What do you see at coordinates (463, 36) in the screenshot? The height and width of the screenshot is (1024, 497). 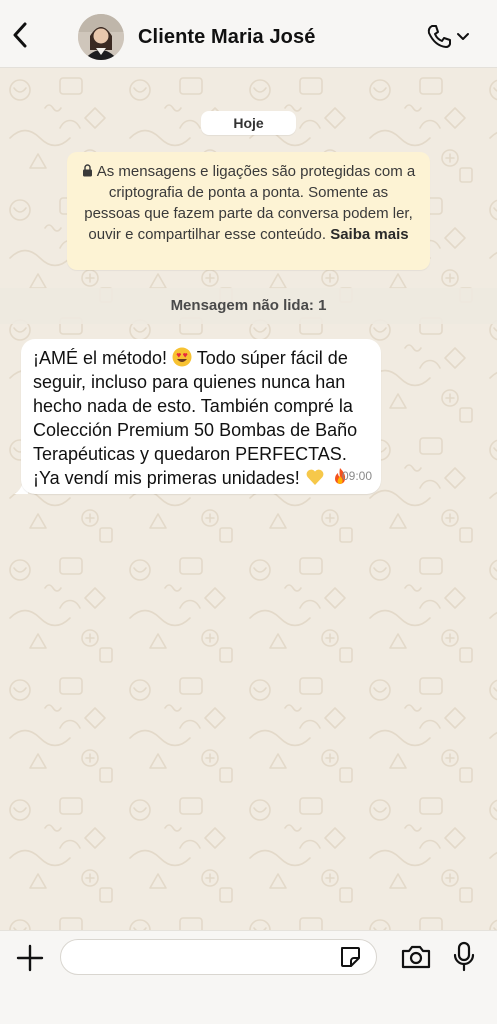 I see `chevron-down-icon` at bounding box center [463, 36].